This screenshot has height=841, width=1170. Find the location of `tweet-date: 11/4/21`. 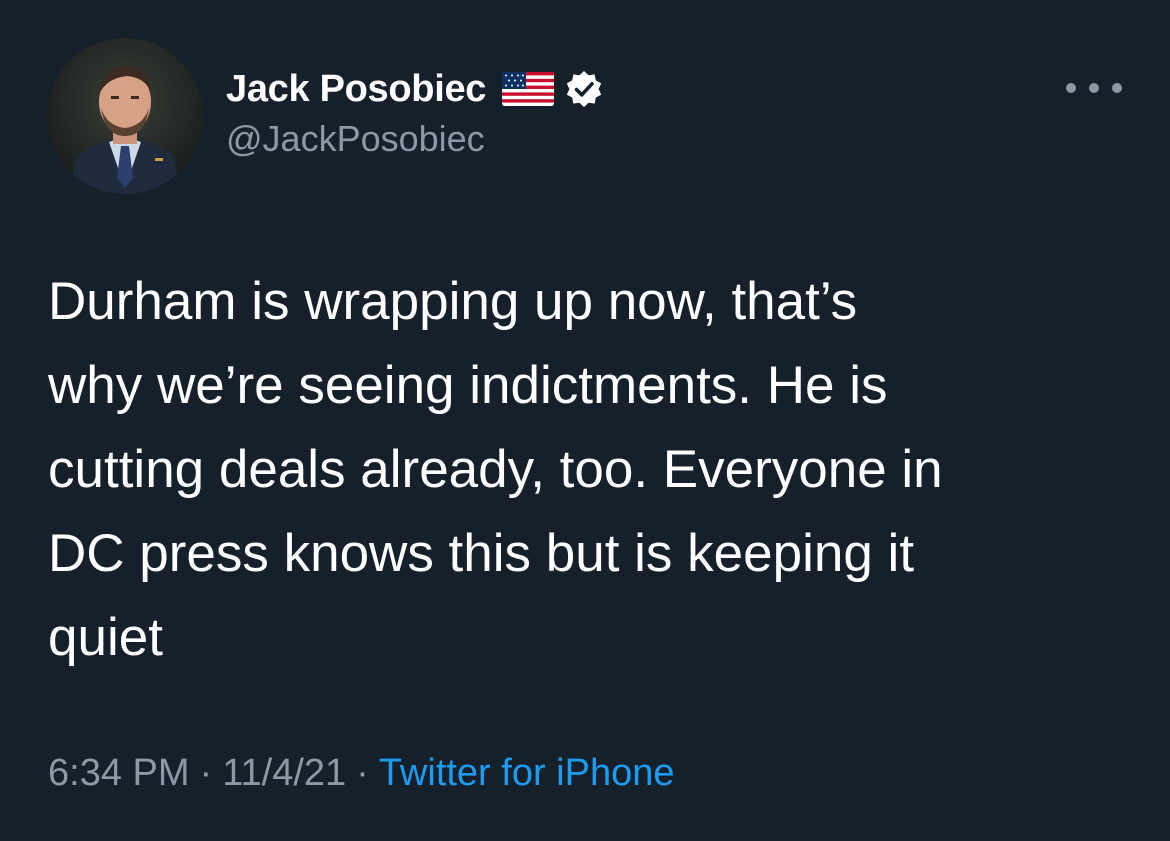

tweet-date: 11/4/21 is located at coordinates (284, 773).